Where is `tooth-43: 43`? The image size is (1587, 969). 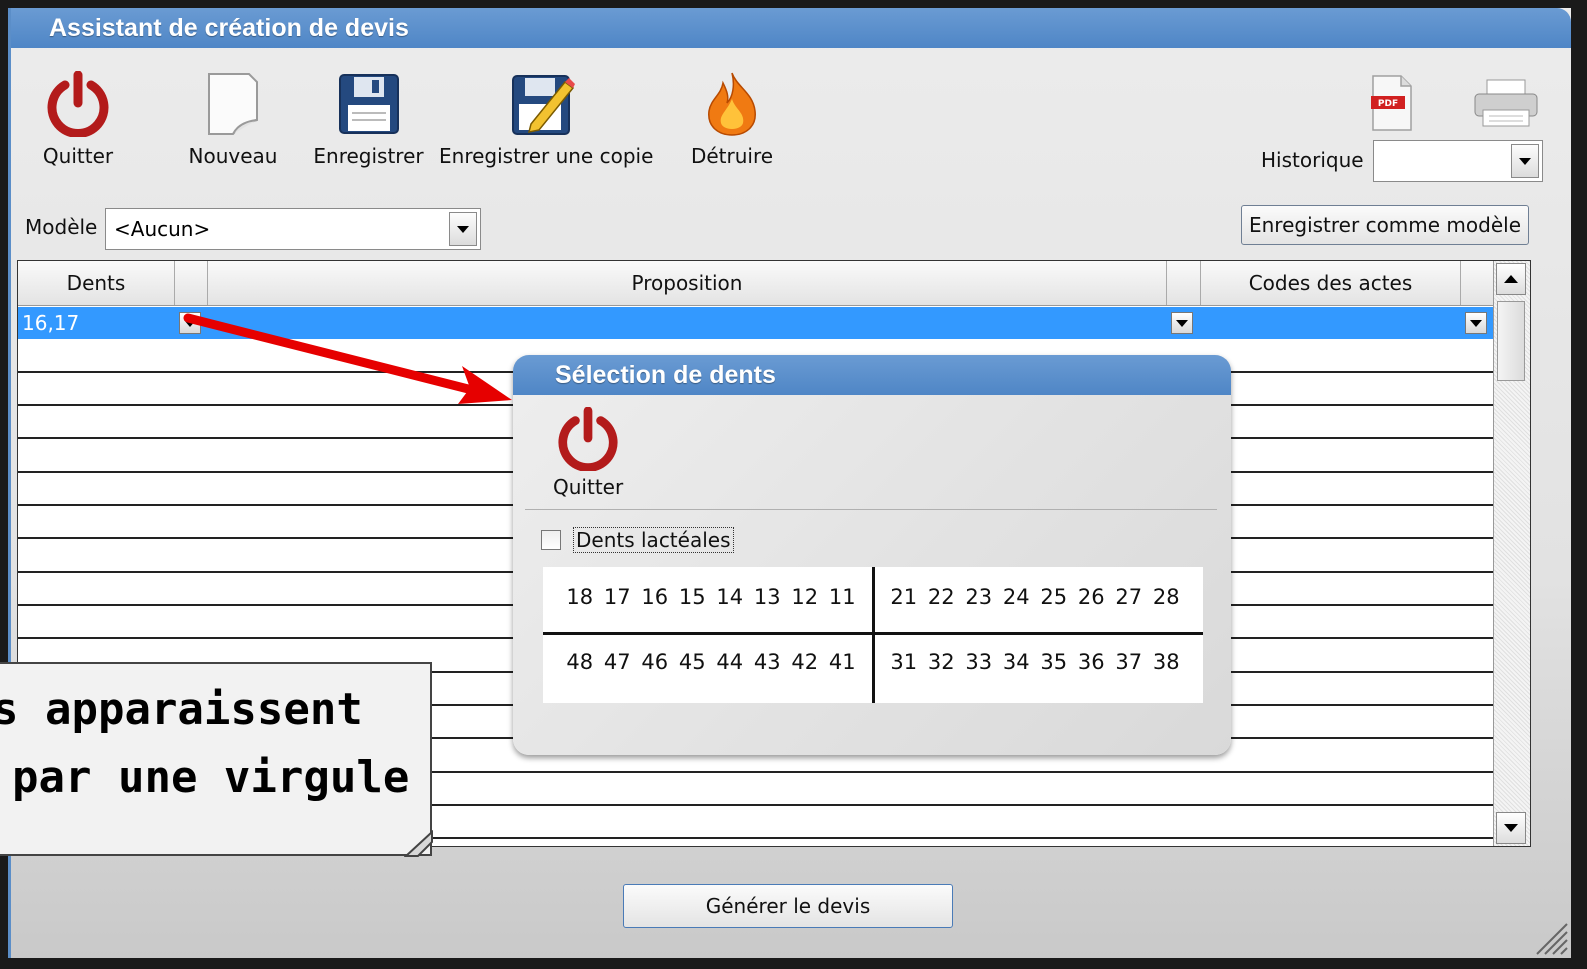
tooth-43: 43 is located at coordinates (768, 662).